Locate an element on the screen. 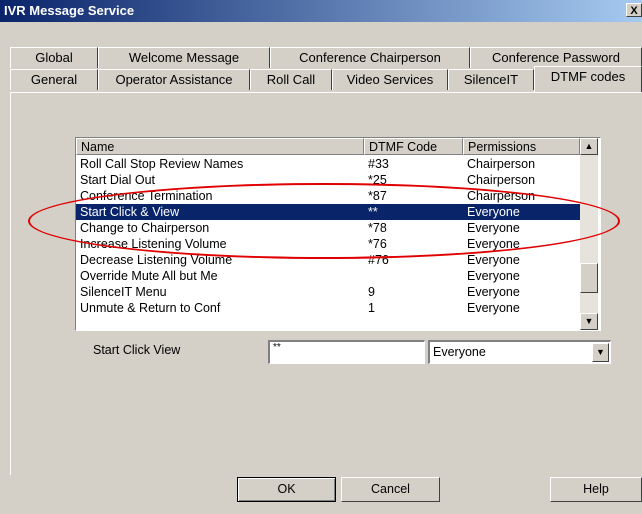 This screenshot has width=642, height=514. column-header-name: Name is located at coordinates (220, 146).